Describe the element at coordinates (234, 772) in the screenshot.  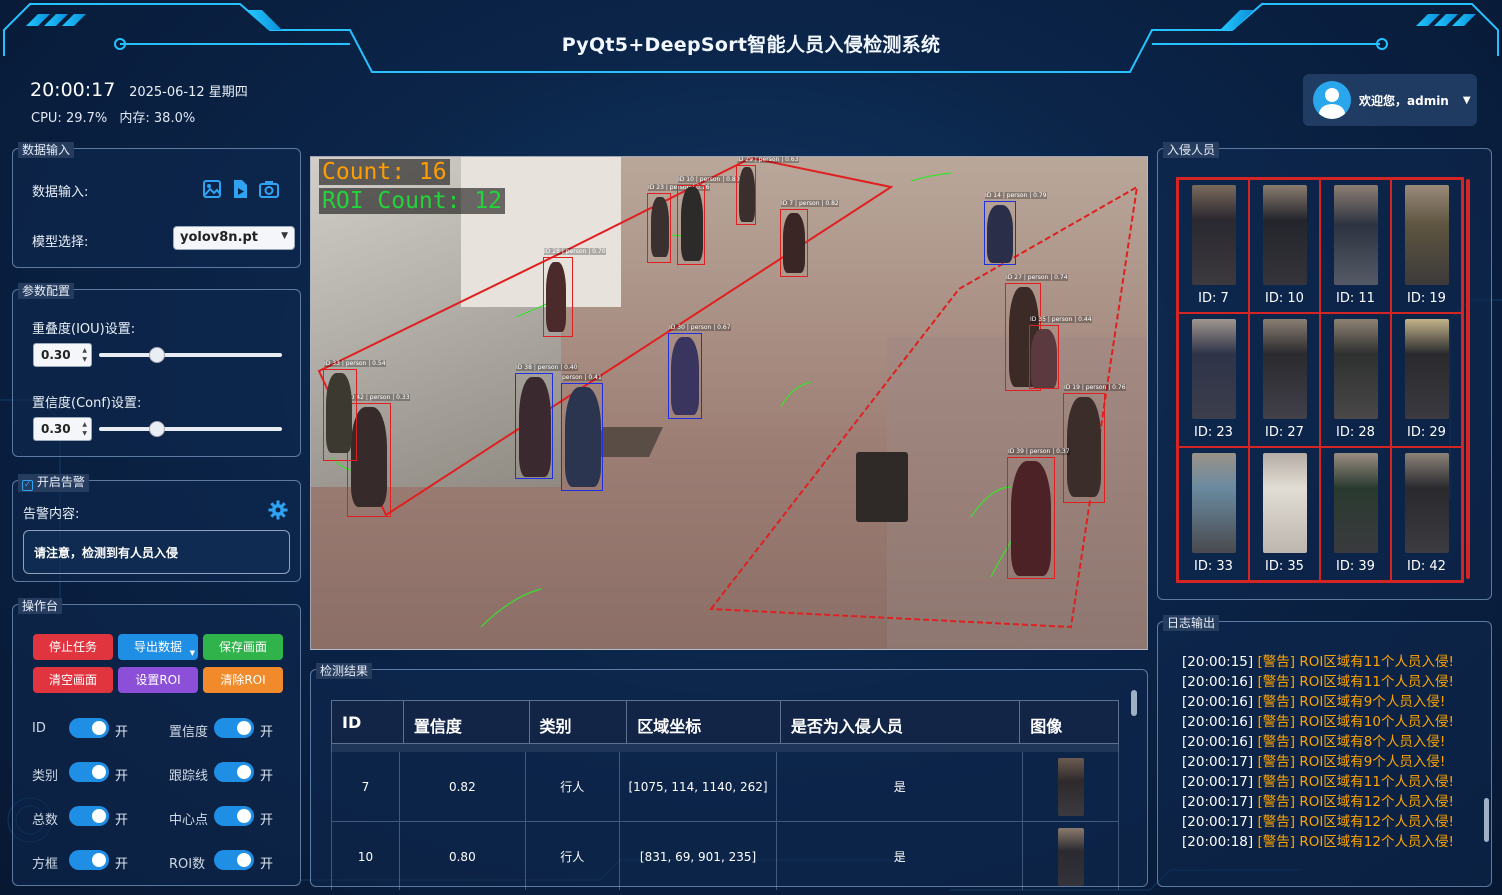
I see `toggle-track` at that location.